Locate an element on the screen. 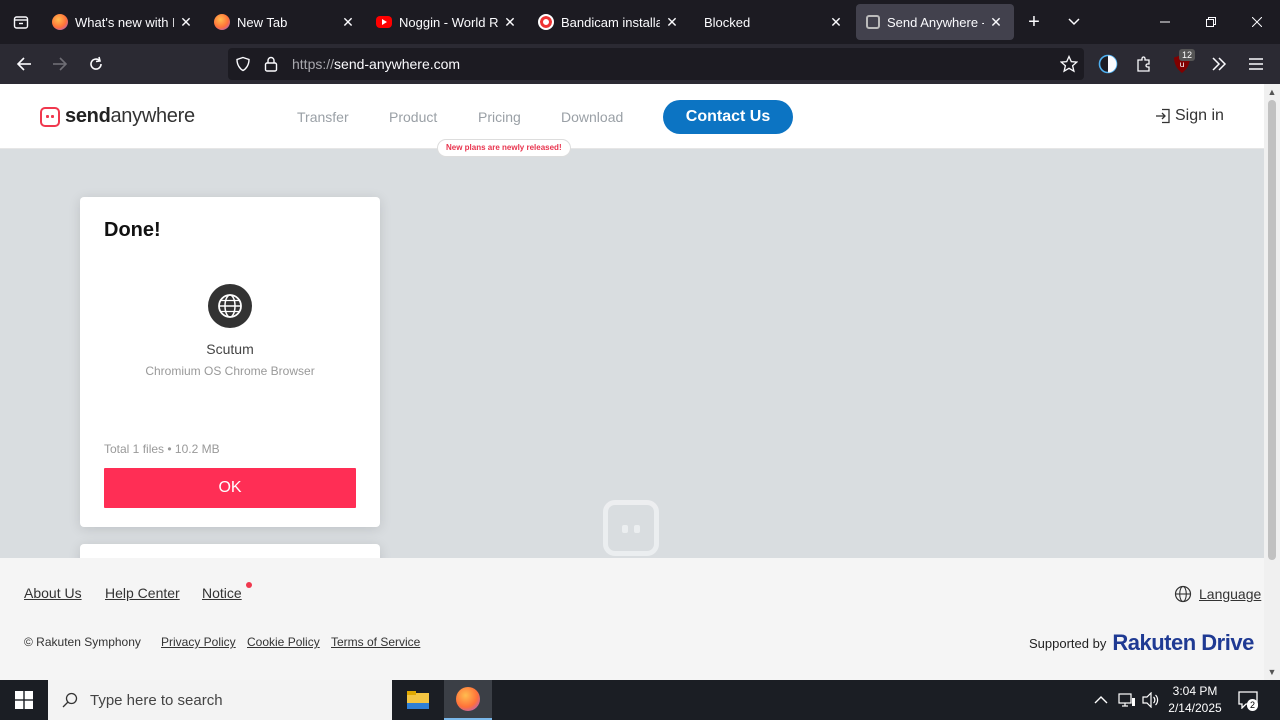 The width and height of the screenshot is (1280, 720). ublock-extension: u 12 is located at coordinates (1182, 64).